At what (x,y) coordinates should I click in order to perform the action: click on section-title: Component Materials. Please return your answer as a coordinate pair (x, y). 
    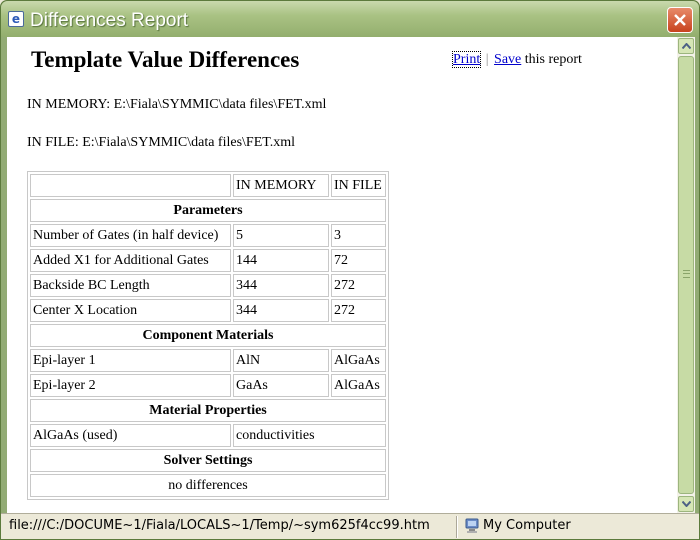
    Looking at the image, I should click on (208, 335).